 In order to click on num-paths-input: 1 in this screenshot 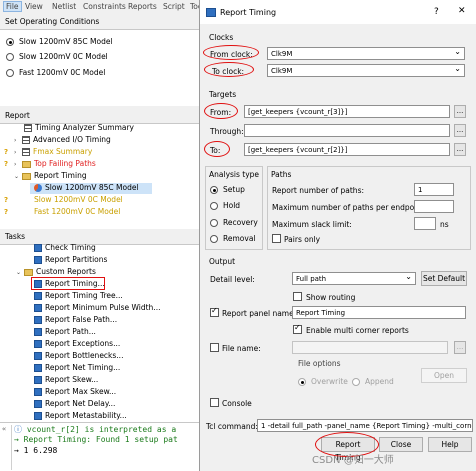, I will do `click(434, 189)`.